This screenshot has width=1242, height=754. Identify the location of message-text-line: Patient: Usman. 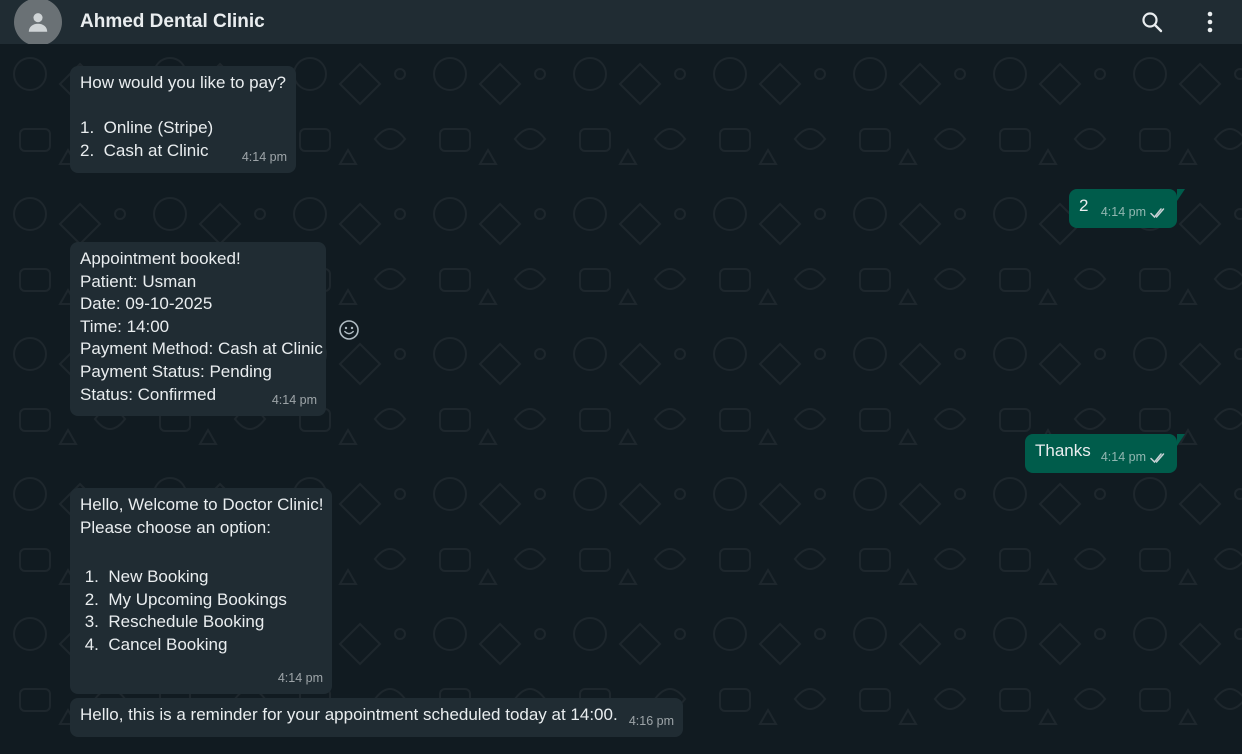
(138, 281).